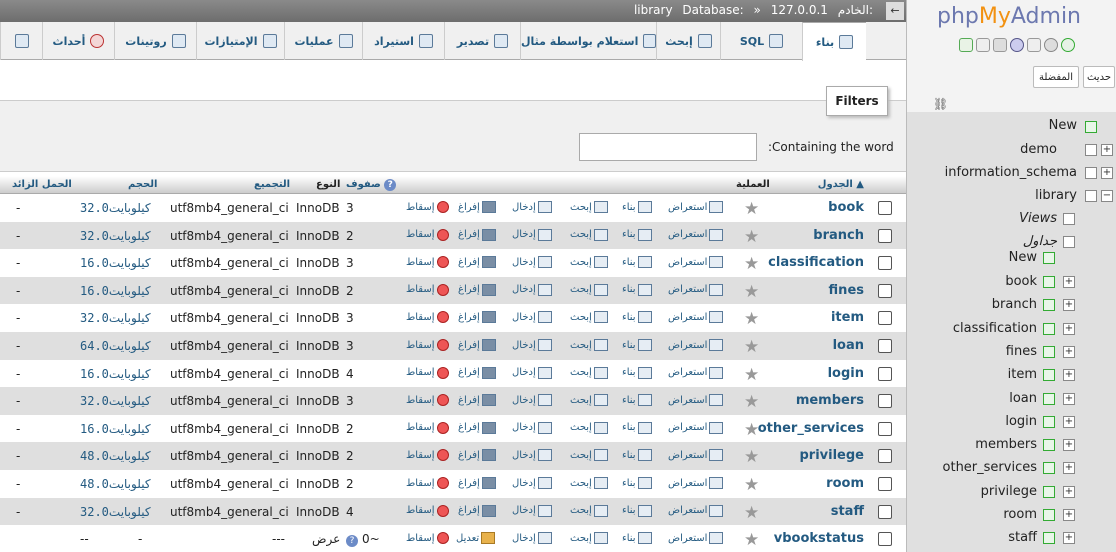 This screenshot has width=1116, height=552. What do you see at coordinates (847, 317) in the screenshot?
I see `table-name-link: item` at bounding box center [847, 317].